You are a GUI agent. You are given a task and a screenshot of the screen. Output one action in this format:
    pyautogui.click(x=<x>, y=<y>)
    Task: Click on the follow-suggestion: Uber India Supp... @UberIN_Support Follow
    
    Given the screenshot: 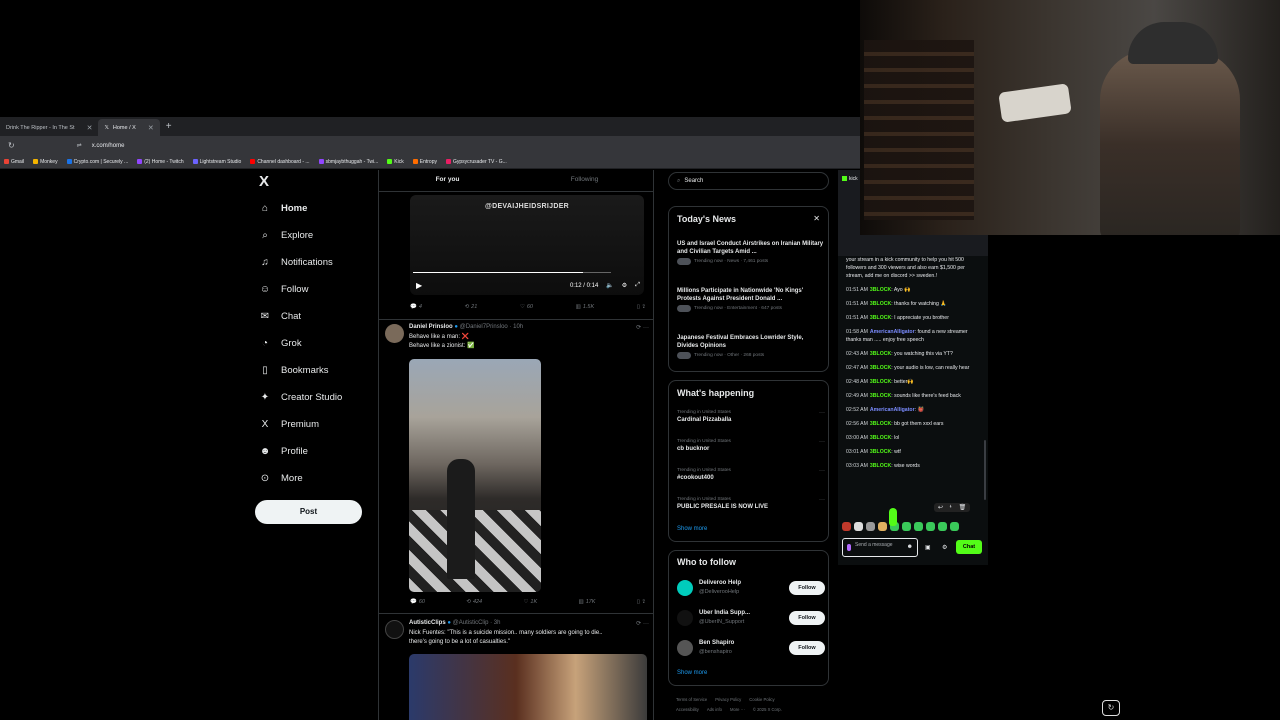 What is the action you would take?
    pyautogui.click(x=751, y=618)
    